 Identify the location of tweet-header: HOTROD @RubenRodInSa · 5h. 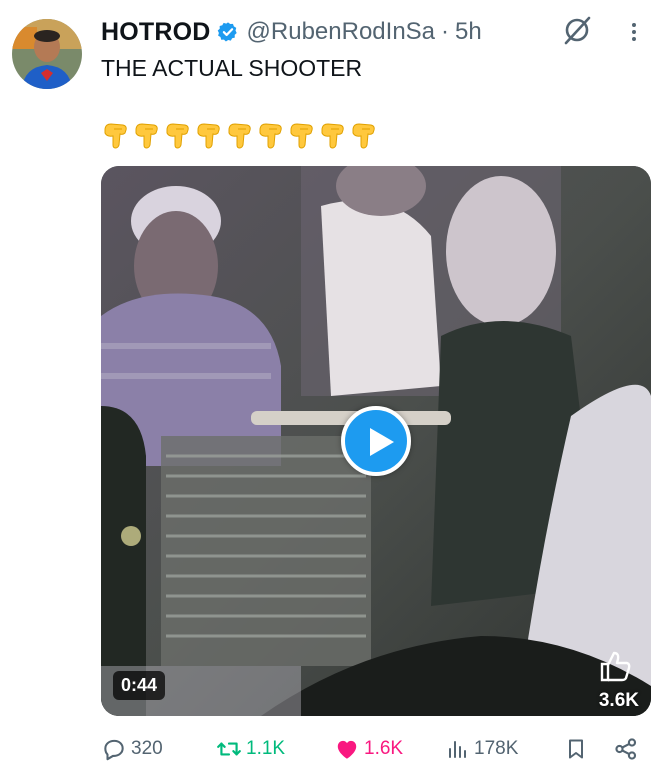
(291, 32).